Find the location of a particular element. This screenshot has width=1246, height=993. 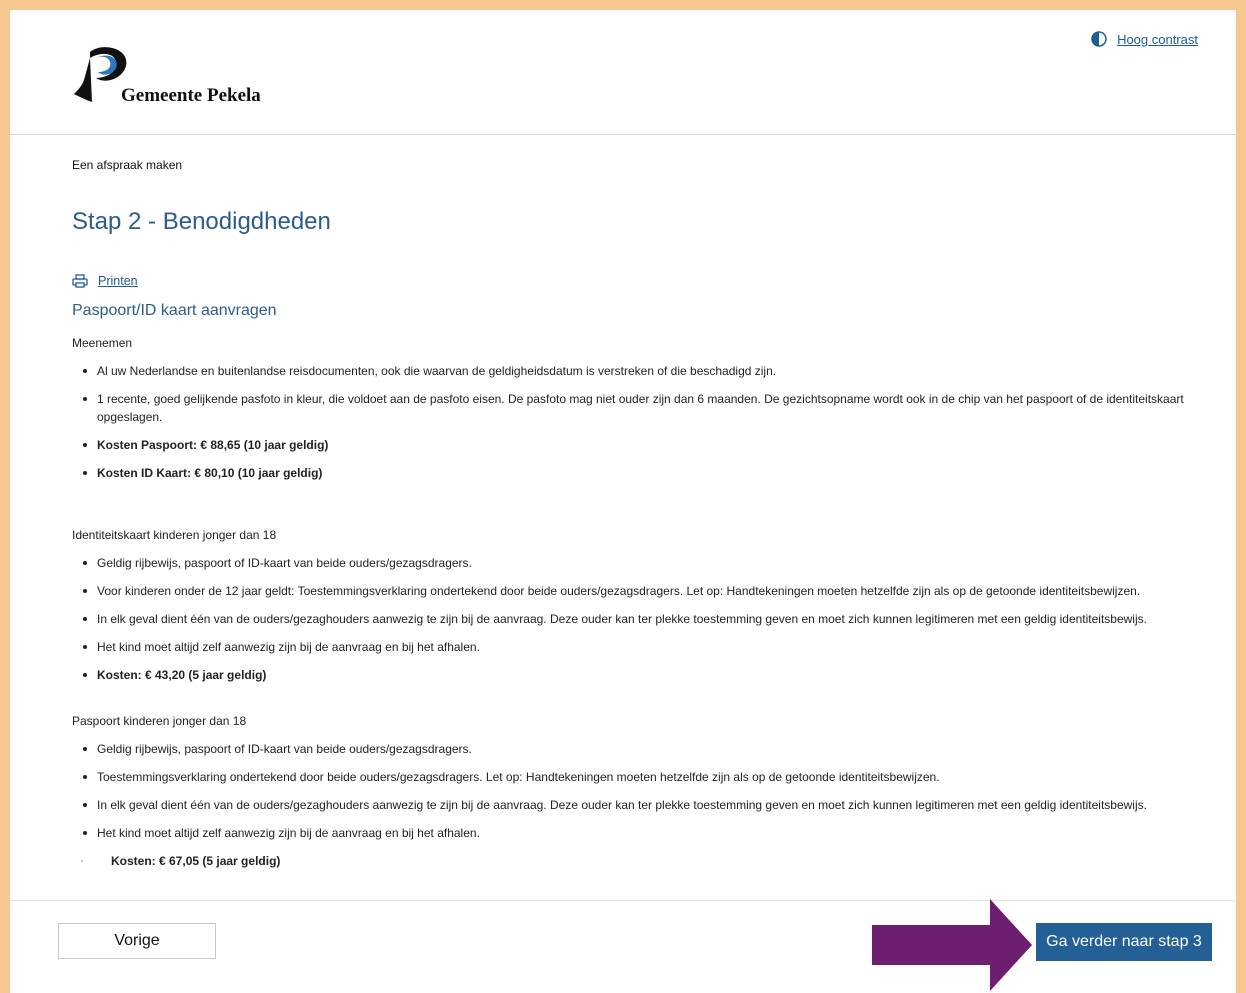

list-item: Kosten: € 43,20 (5 jaar geldig) is located at coordinates (652, 675).